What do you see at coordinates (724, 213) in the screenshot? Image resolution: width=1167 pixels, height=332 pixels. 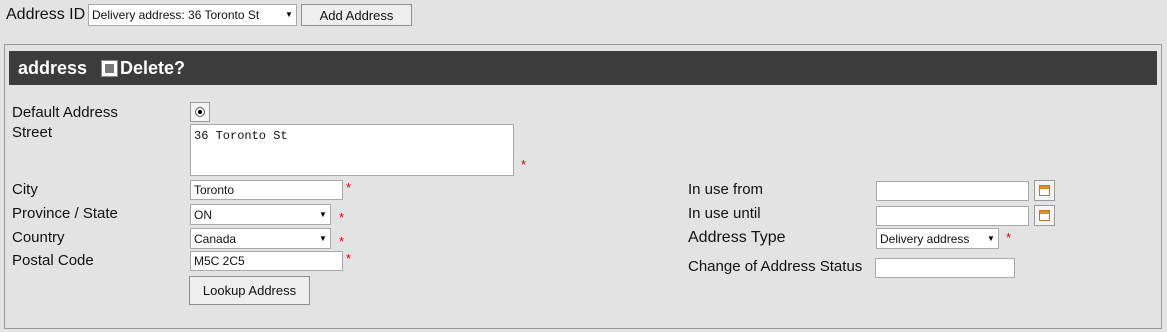 I see `in-use-until-label: In use until` at bounding box center [724, 213].